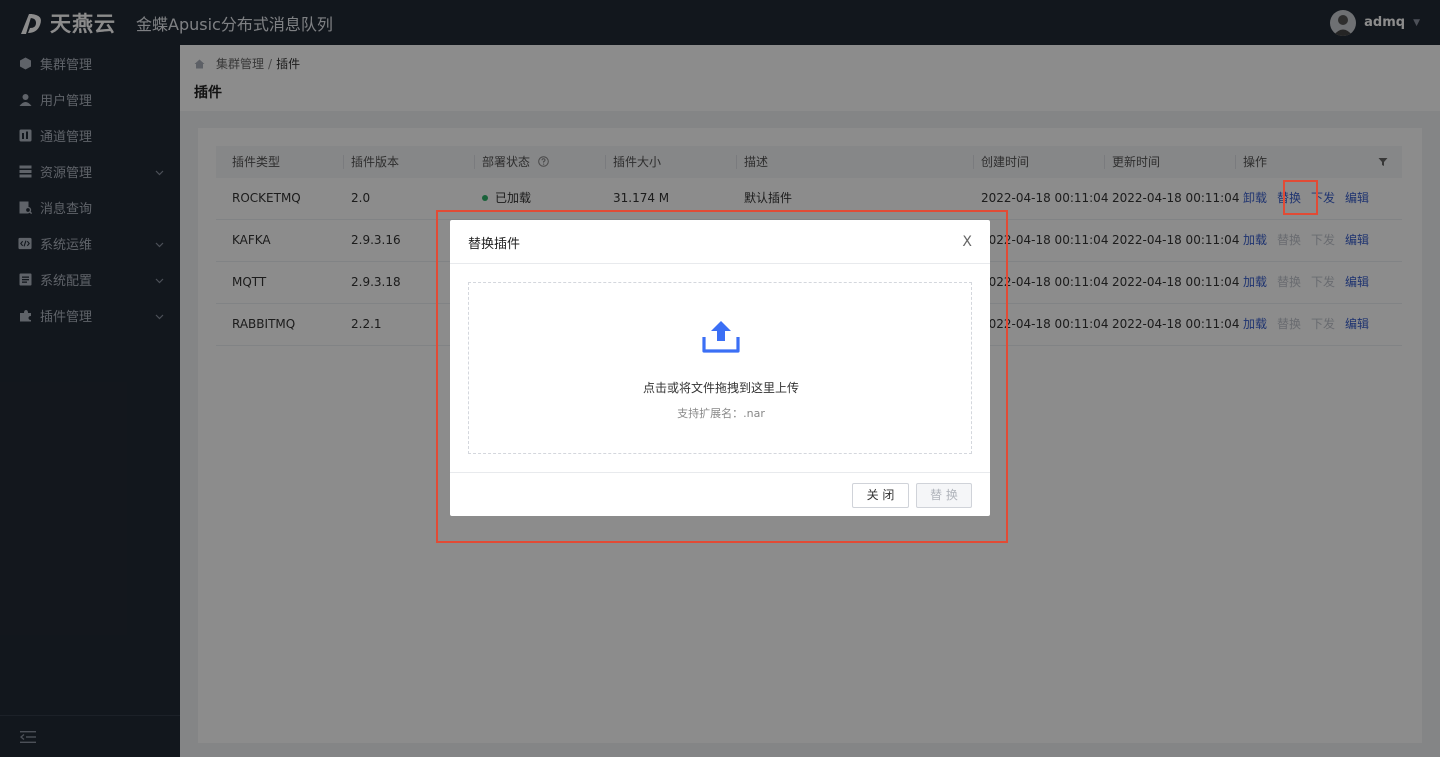 Image resolution: width=1440 pixels, height=757 pixels. Describe the element at coordinates (720, 494) in the screenshot. I see `modal-footer: 关 闭 替 换` at that location.